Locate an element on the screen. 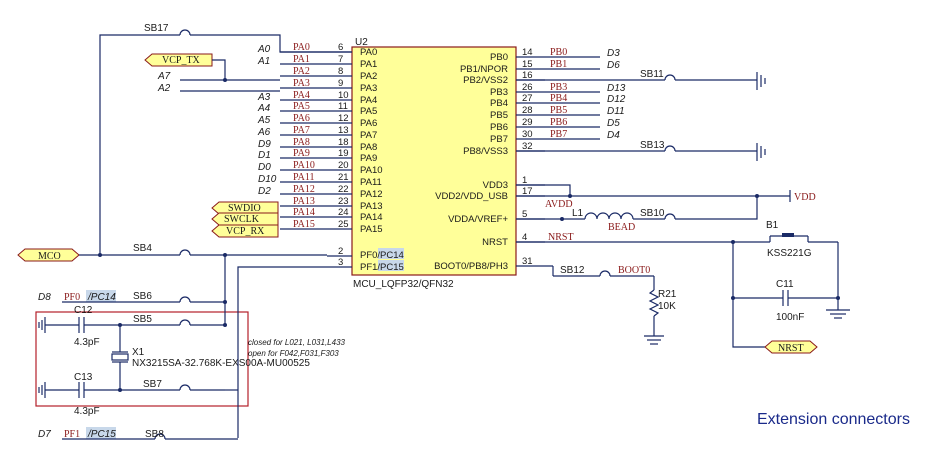 Image resolution: width=931 pixels, height=460 pixels. arduino-label-a7: A7 is located at coordinates (164, 76).